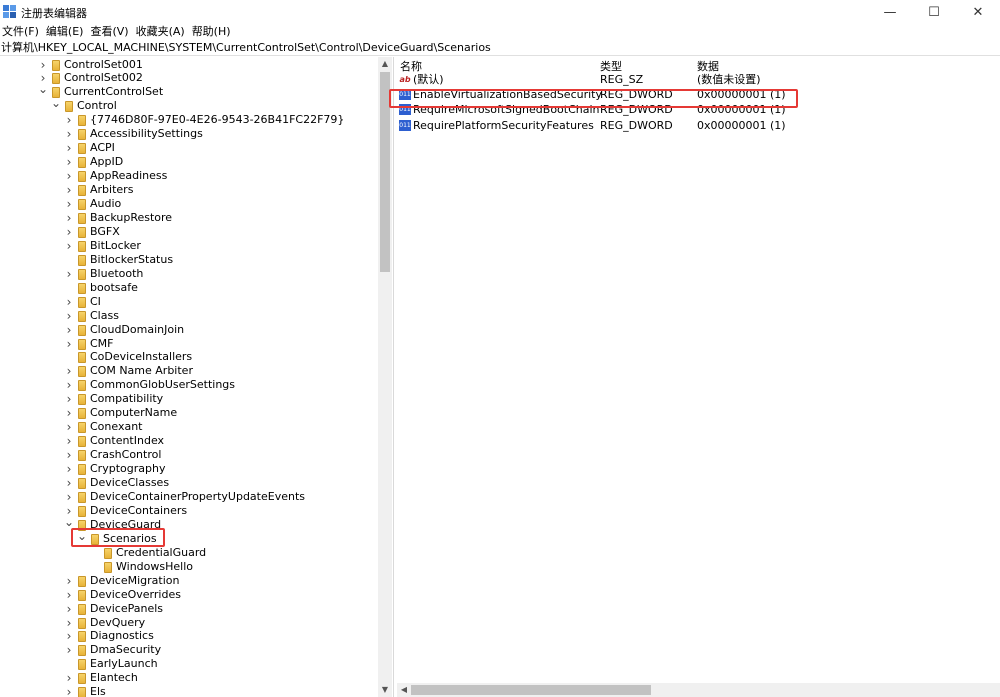 The width and height of the screenshot is (1000, 697). What do you see at coordinates (189, 65) in the screenshot?
I see `tree-node: › ControlSet001` at bounding box center [189, 65].